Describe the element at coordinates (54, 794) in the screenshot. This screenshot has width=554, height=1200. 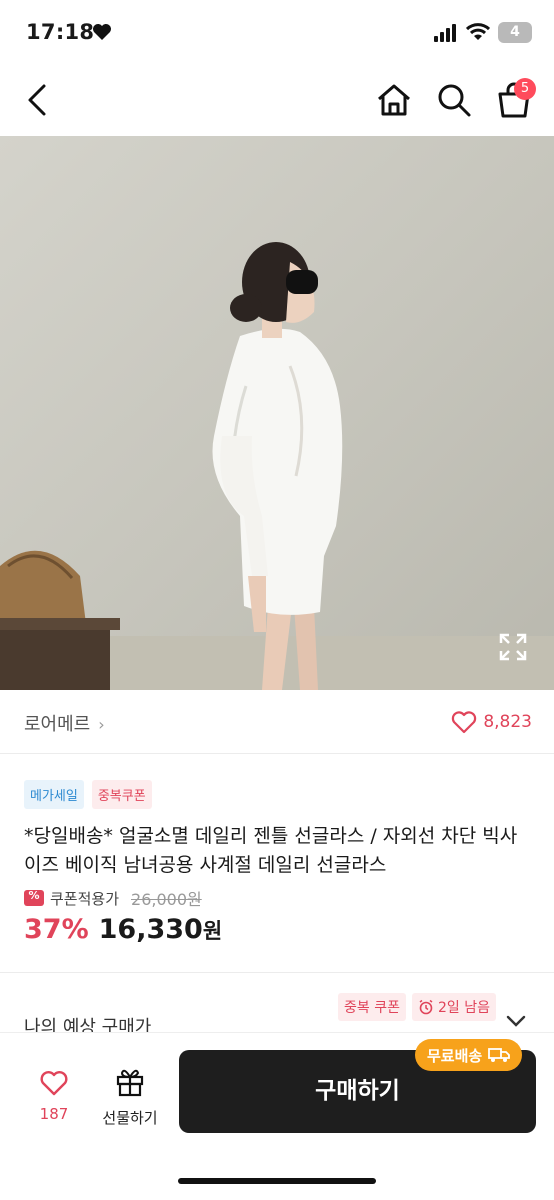
I see `tag-mega-sale: 메가세일` at that location.